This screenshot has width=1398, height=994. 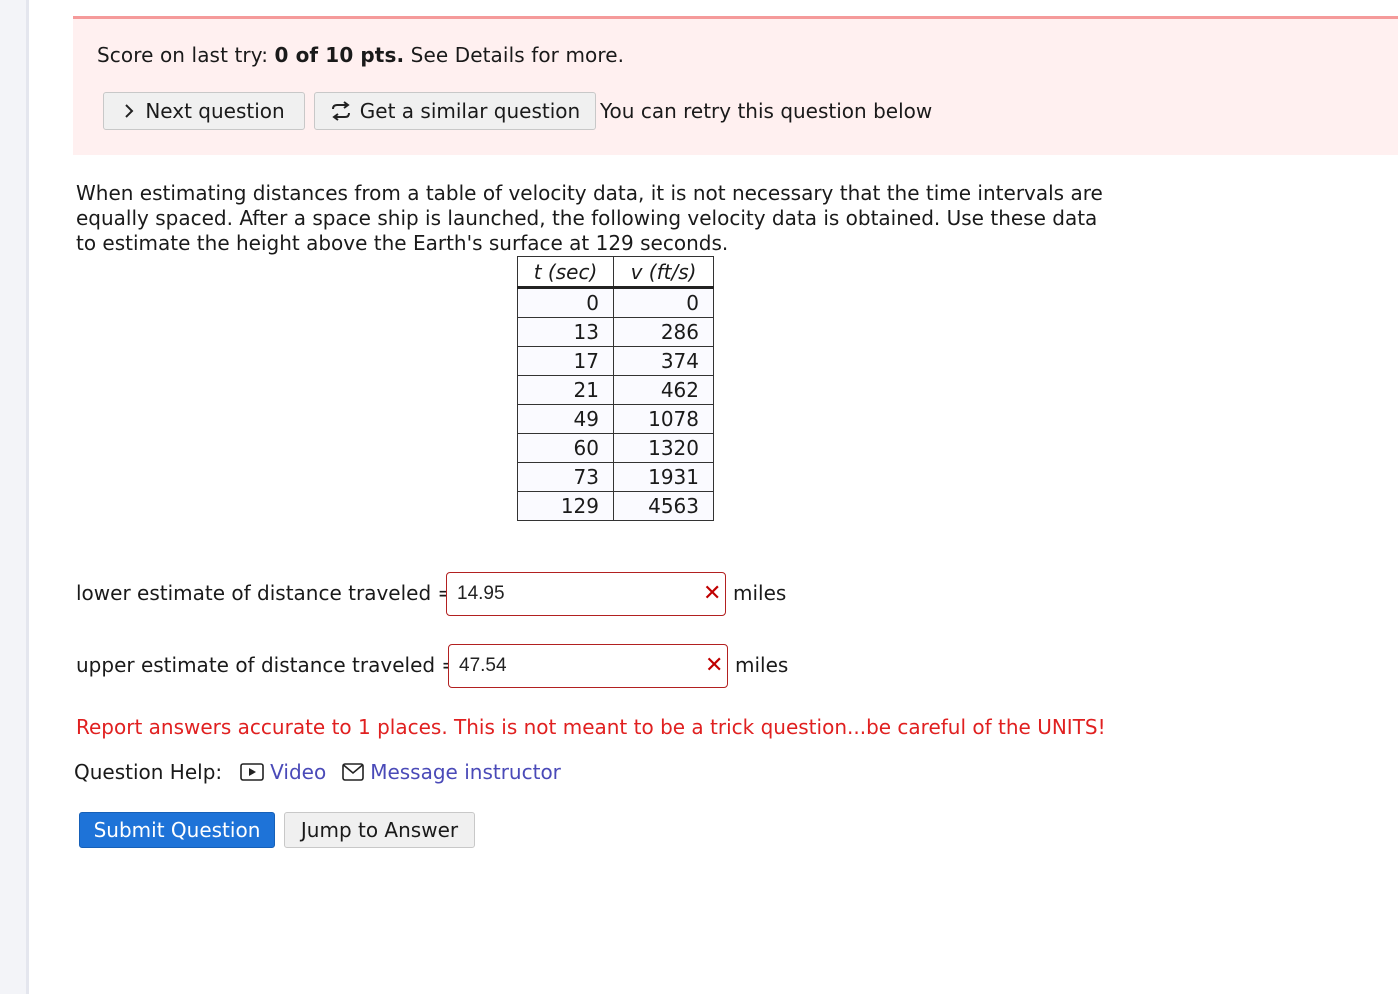 I want to click on lower-estimate-unit: miles, so click(x=760, y=593).